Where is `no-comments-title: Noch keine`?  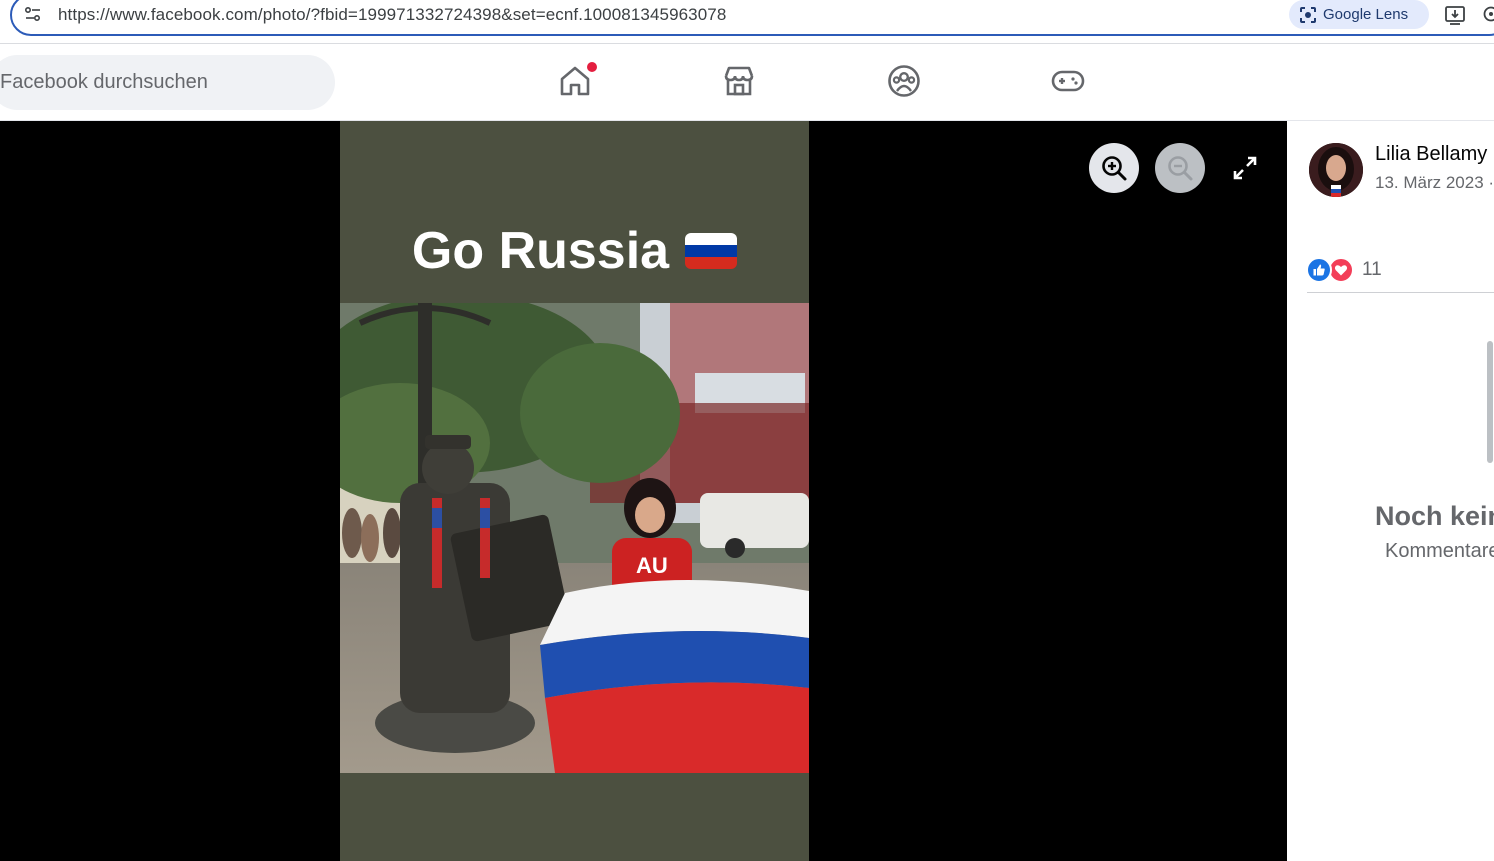 no-comments-title: Noch keine is located at coordinates (1434, 516).